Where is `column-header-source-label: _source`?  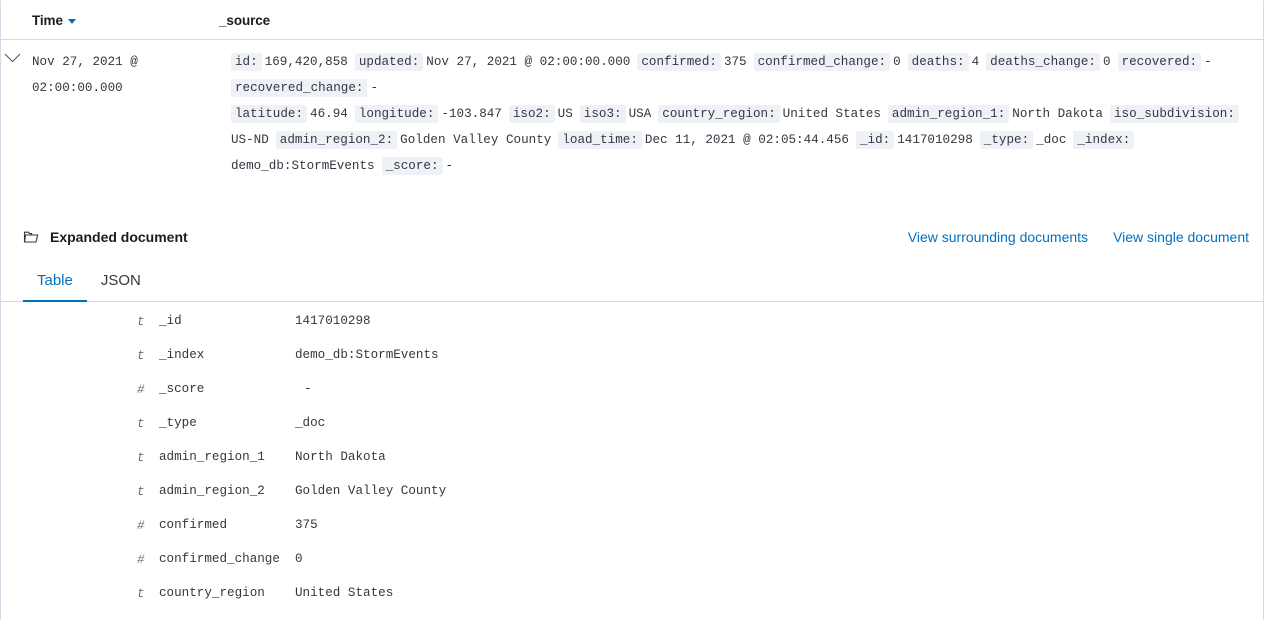
column-header-source-label: _source is located at coordinates (245, 20).